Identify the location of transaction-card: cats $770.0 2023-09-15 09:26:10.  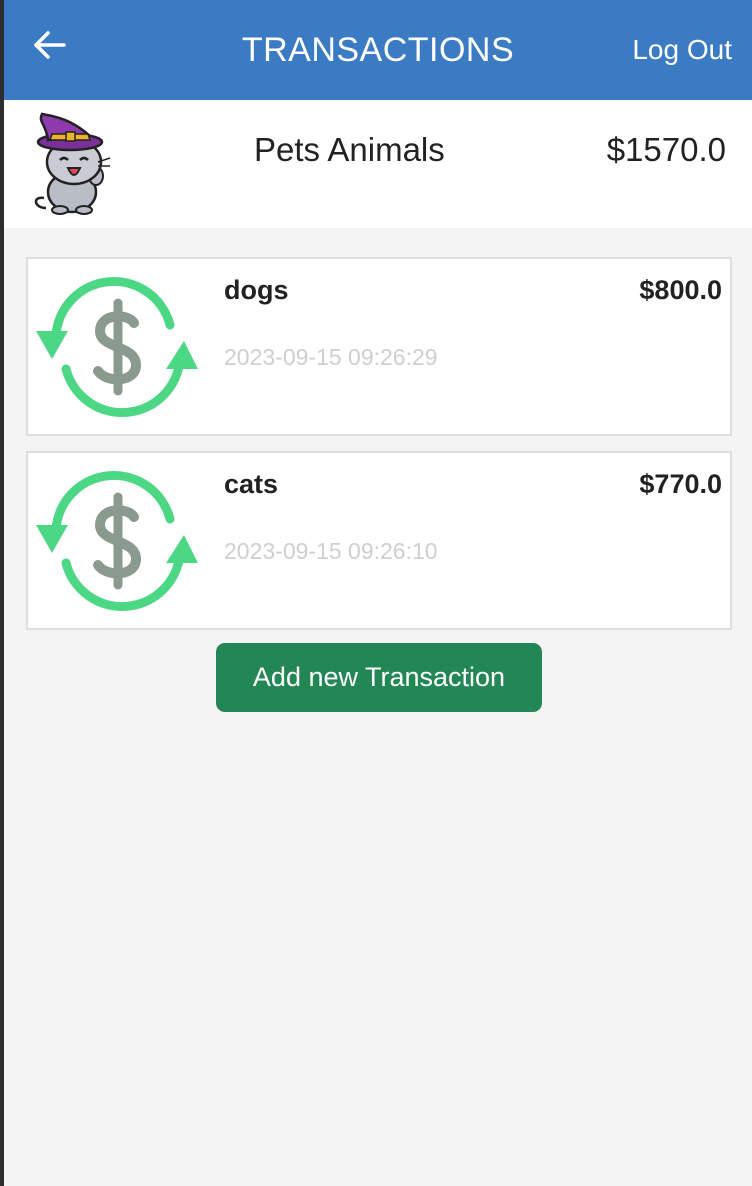
(379, 540).